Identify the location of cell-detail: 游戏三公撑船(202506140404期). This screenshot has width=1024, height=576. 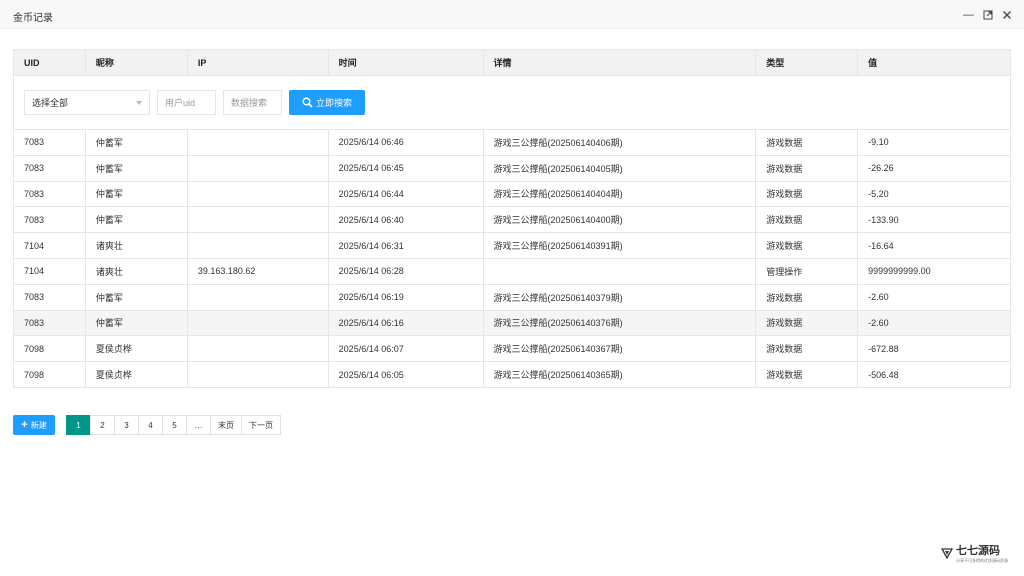
(619, 194).